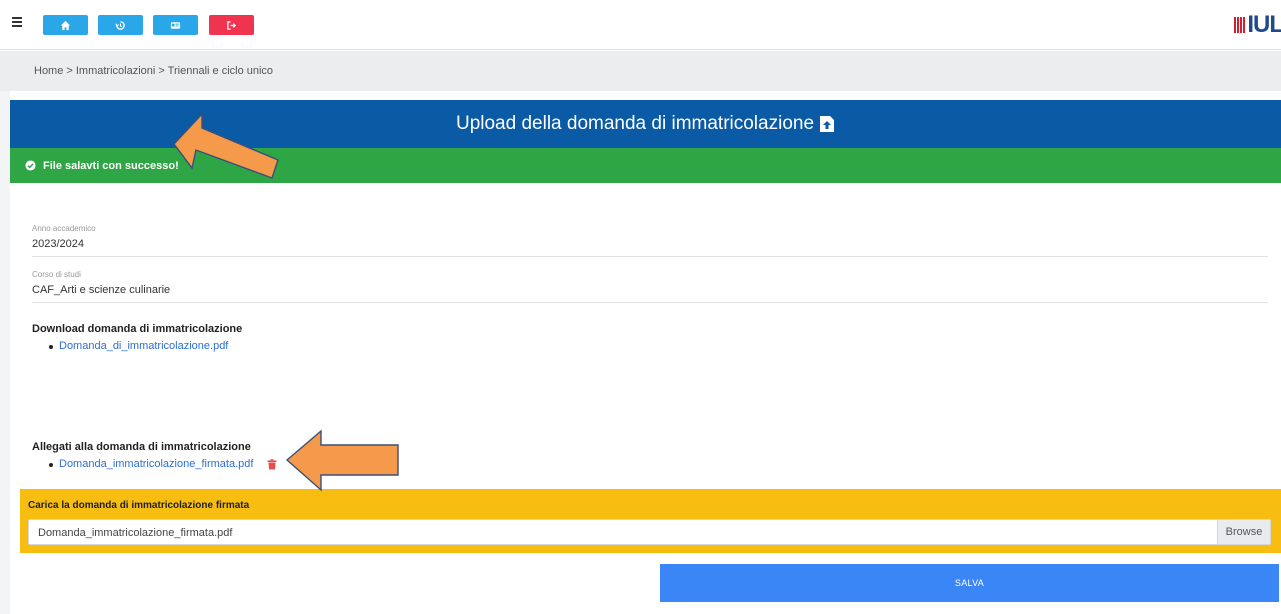  I want to click on attachment-file-item: Domanda_immatricolazione_firmata.pdf, so click(162, 464).